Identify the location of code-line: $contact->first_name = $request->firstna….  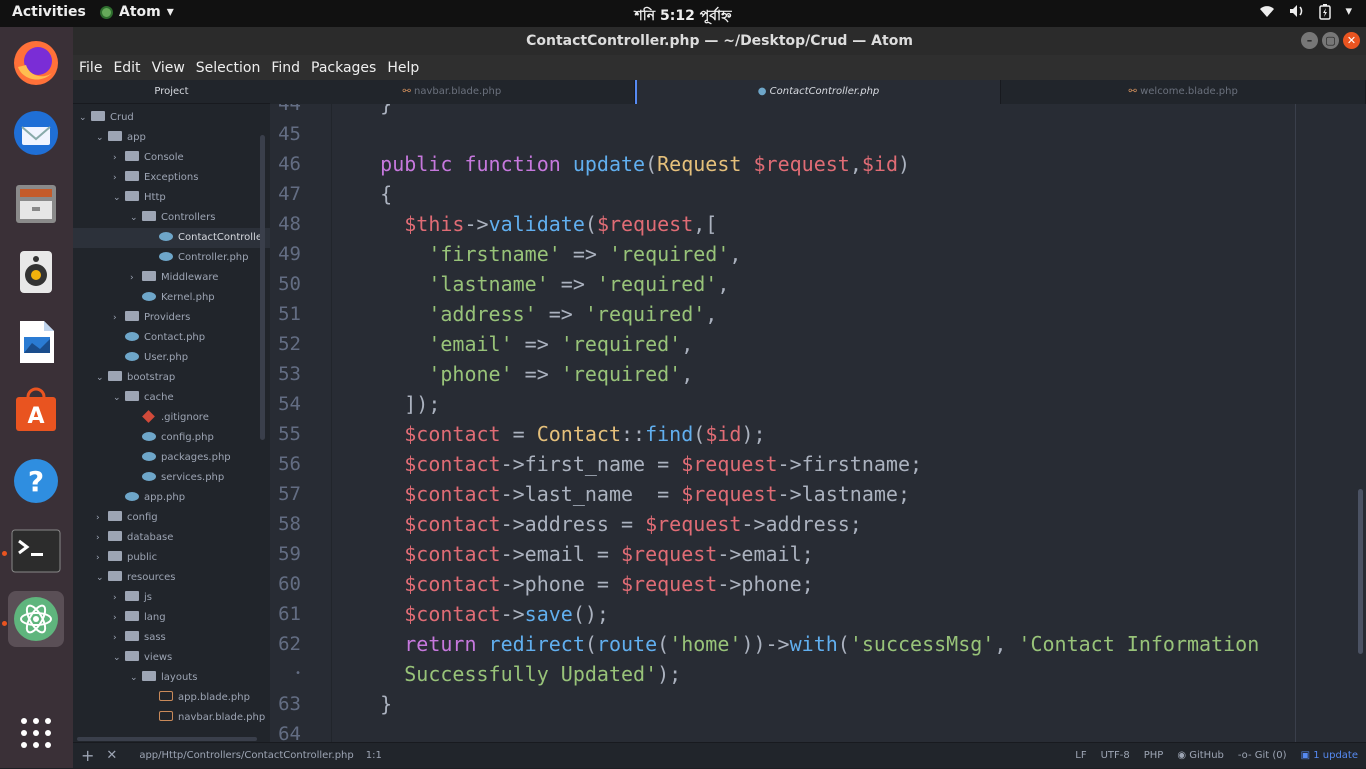
(627, 464).